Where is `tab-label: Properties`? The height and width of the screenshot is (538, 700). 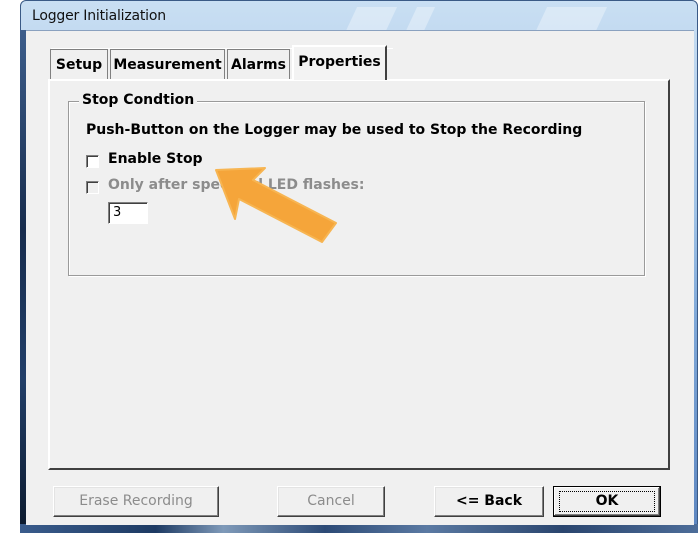 tab-label: Properties is located at coordinates (339, 62).